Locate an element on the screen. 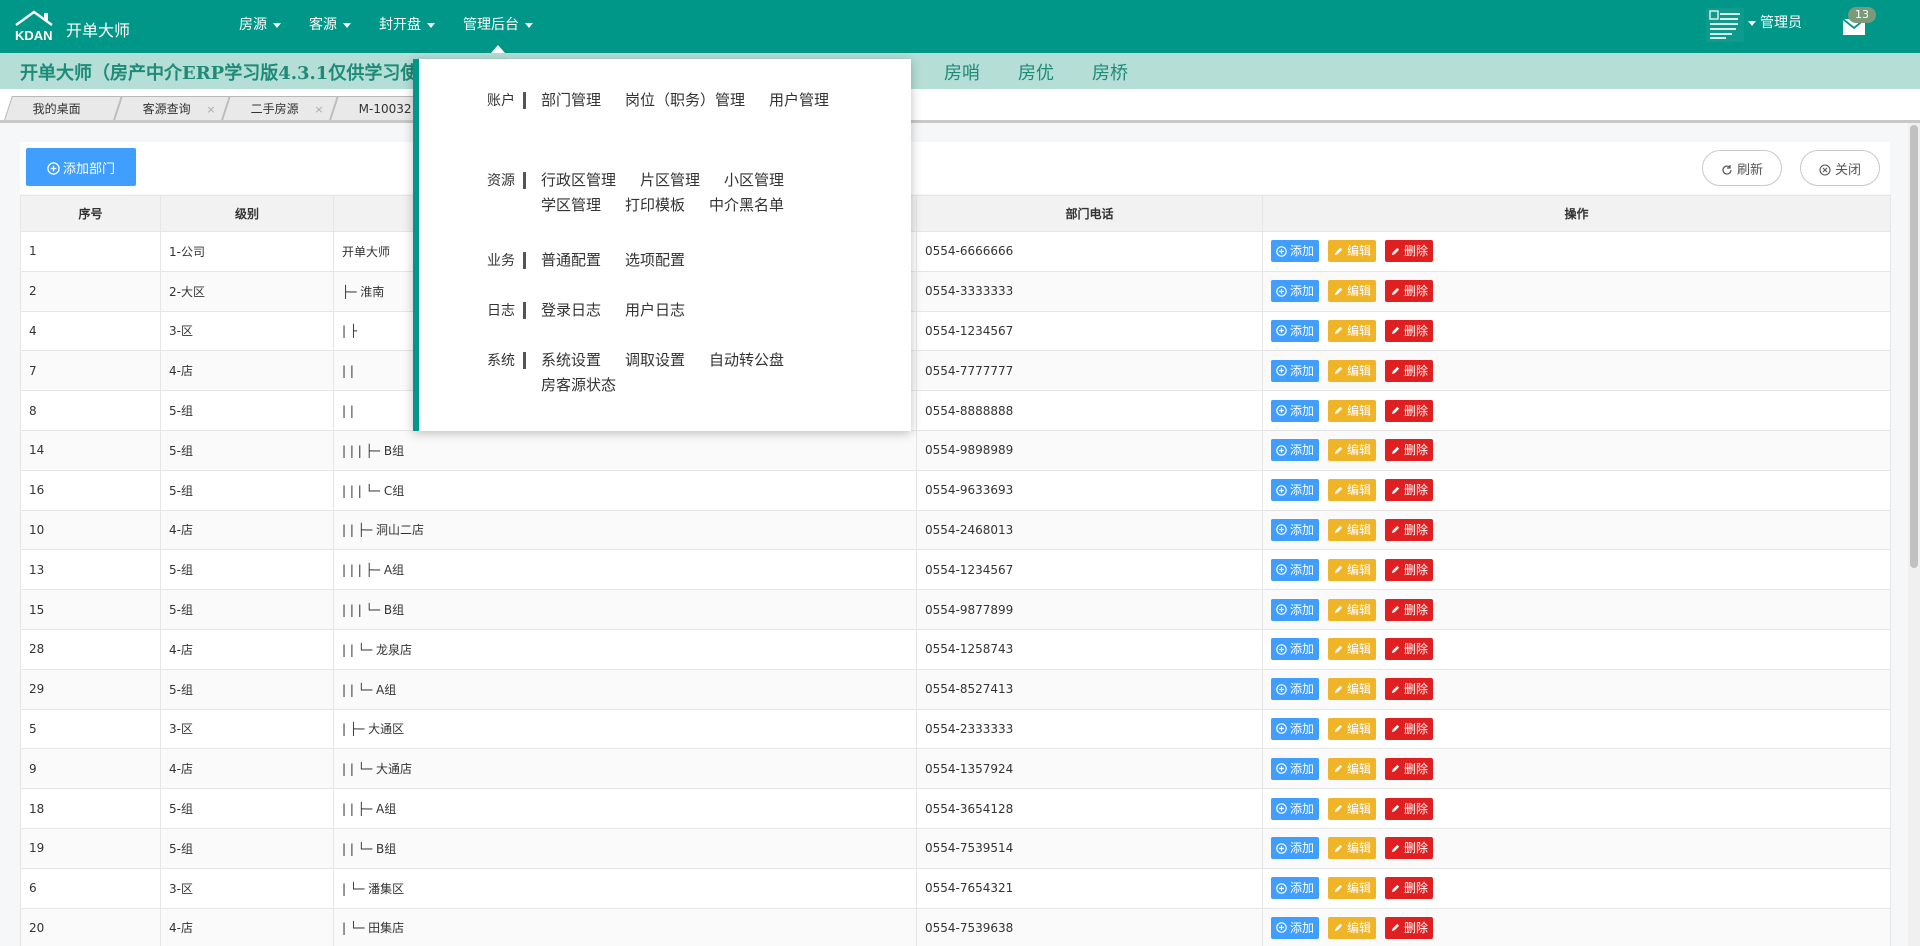 The image size is (1920, 946). page-scrollbar is located at coordinates (1914, 534).